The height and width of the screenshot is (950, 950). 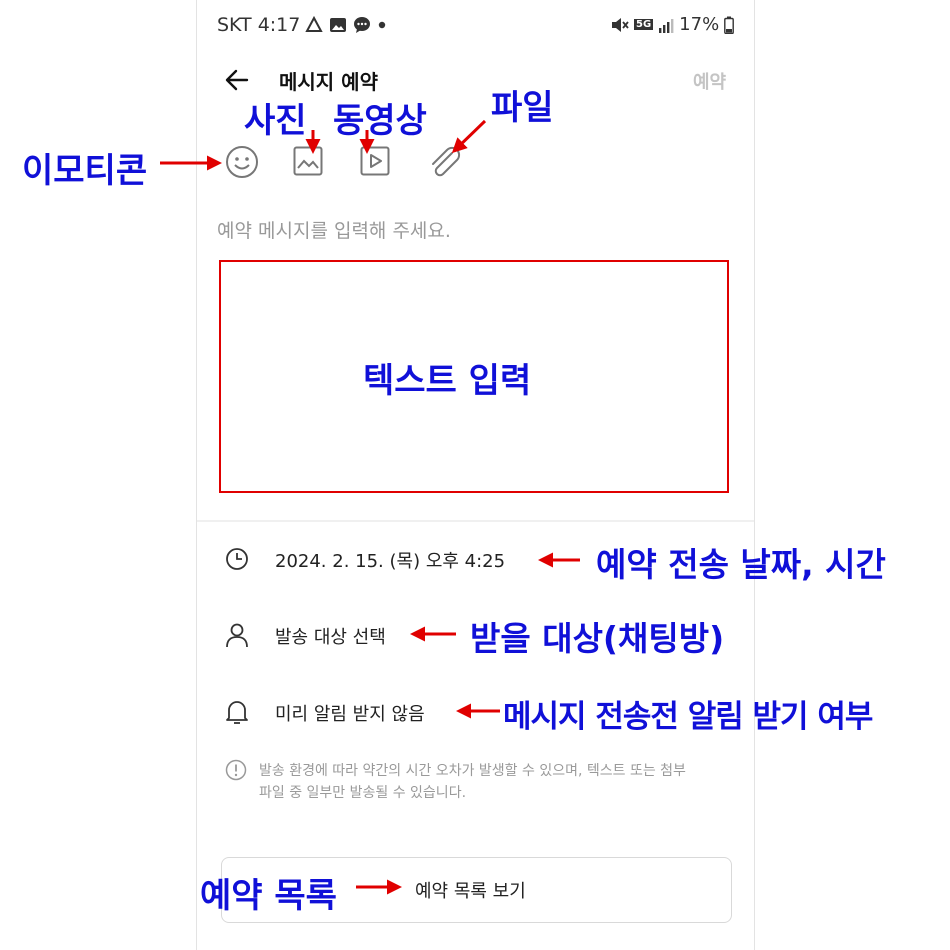 What do you see at coordinates (447, 381) in the screenshot?
I see `annotation-text-input: 텍스트 입력` at bounding box center [447, 381].